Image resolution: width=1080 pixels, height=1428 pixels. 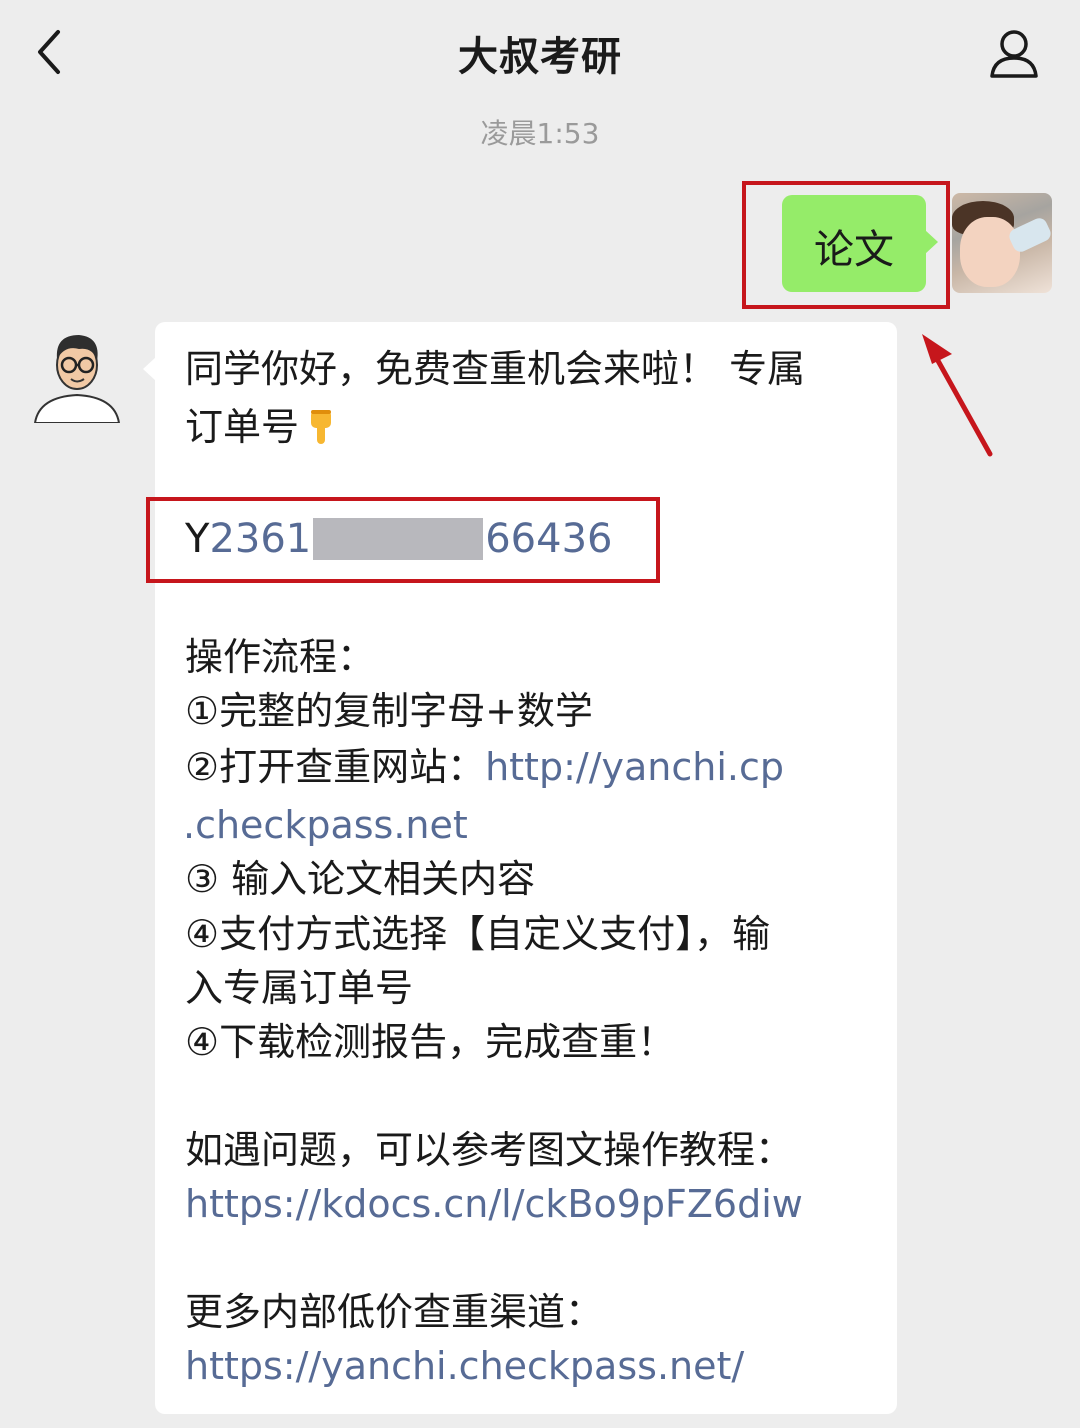 I want to click on step-1: ①完整的复制字母+数学, so click(x=389, y=711).